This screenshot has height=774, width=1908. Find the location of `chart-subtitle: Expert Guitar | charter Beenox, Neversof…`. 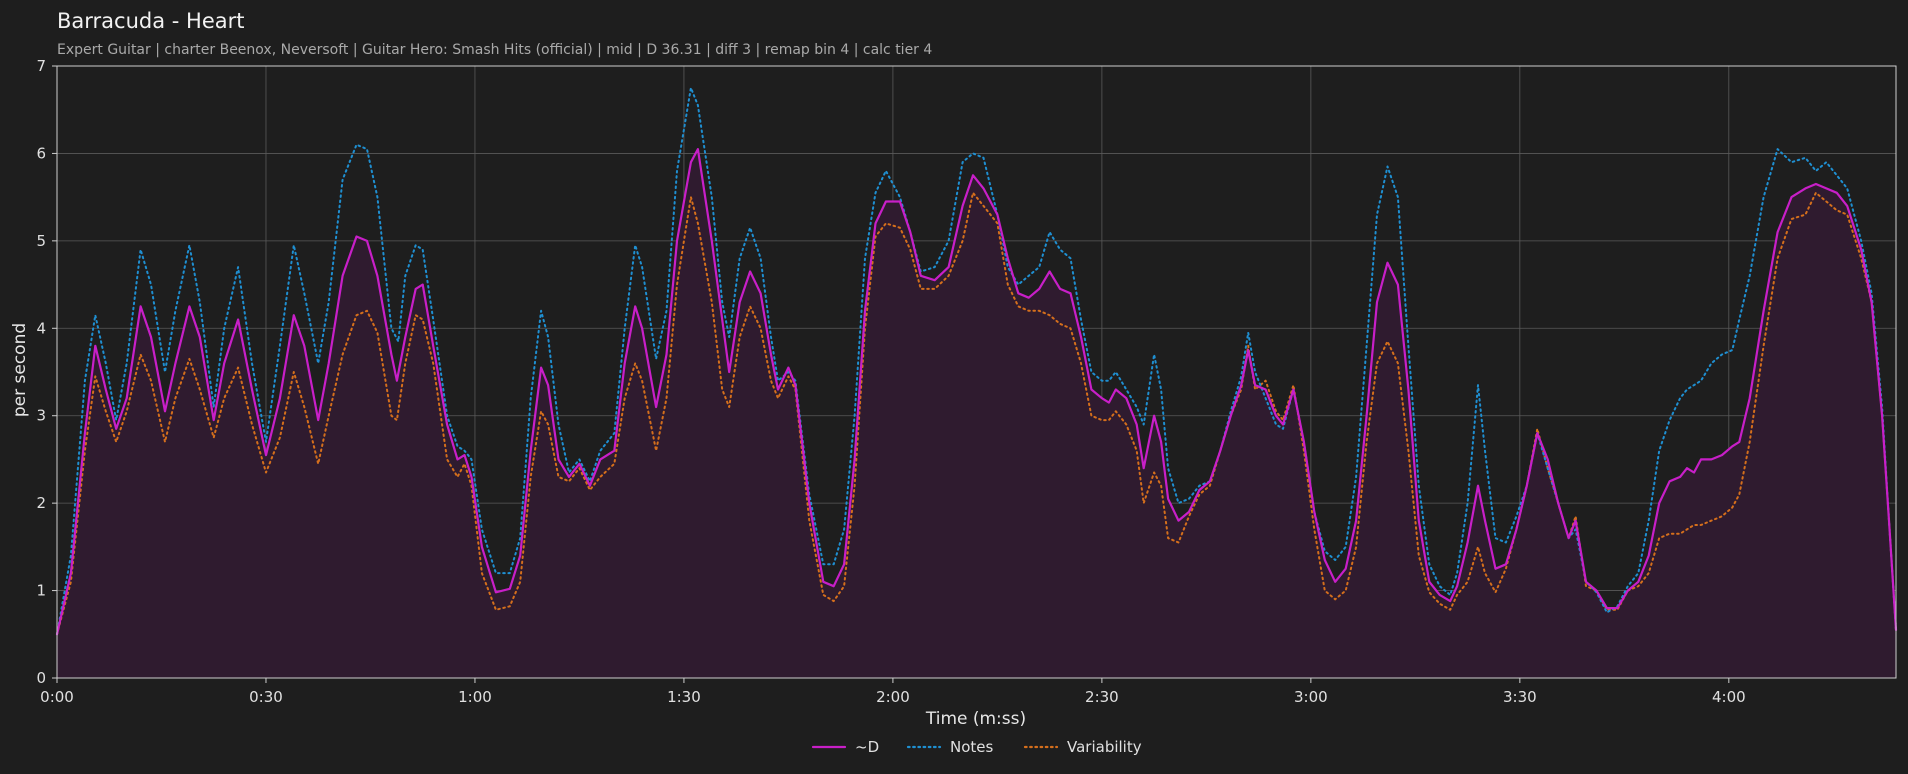

chart-subtitle: Expert Guitar | charter Beenox, Neversof… is located at coordinates (494, 50).